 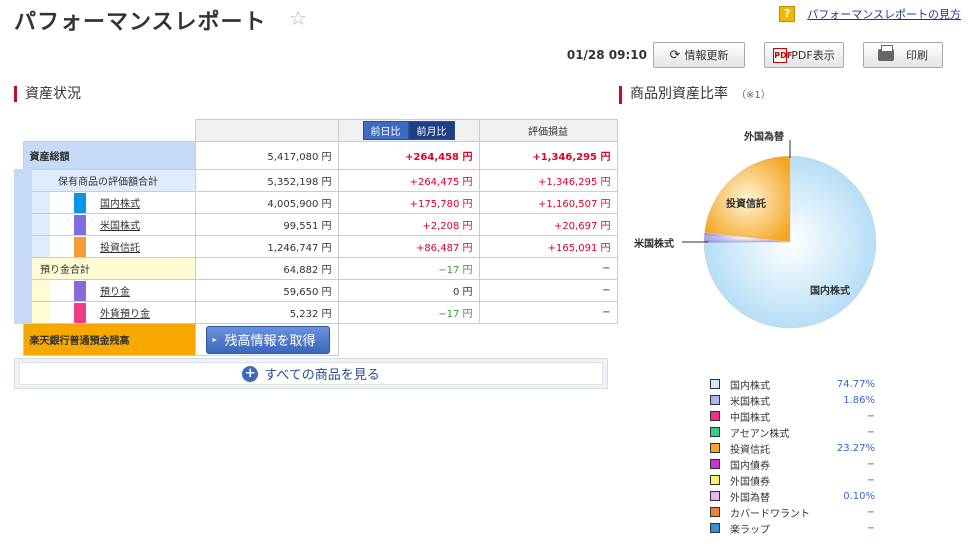 What do you see at coordinates (120, 246) in the screenshot?
I see `fund-link: 投資信託` at bounding box center [120, 246].